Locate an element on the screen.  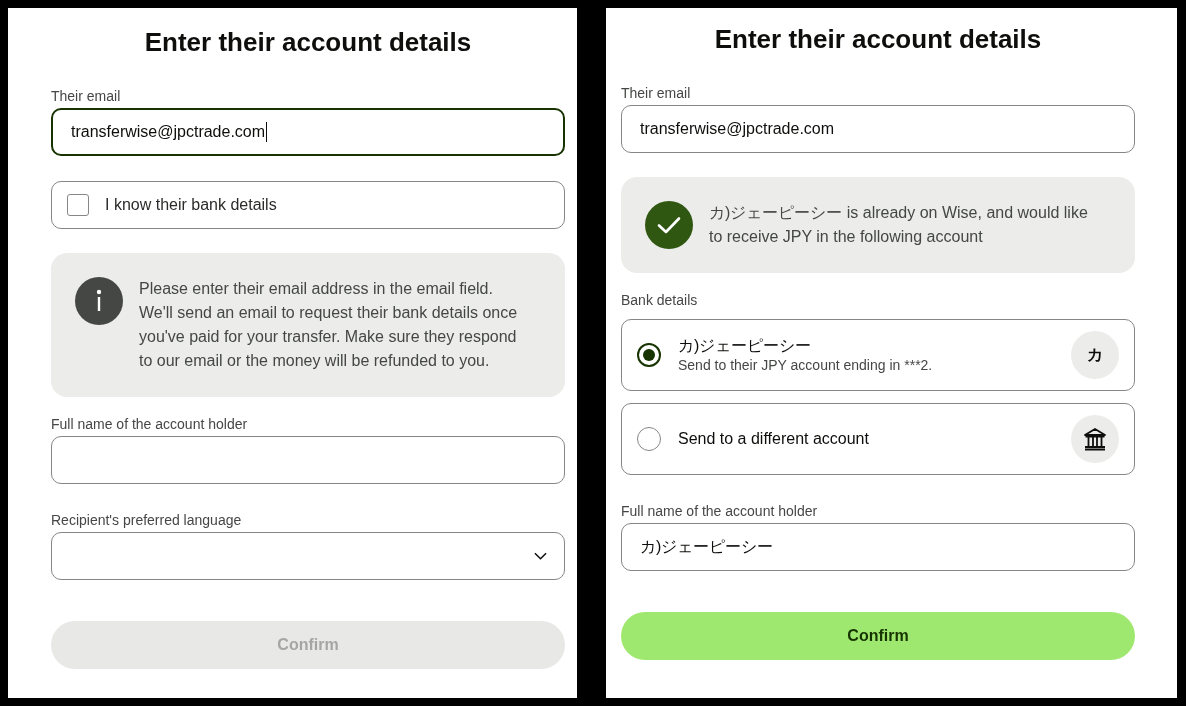
checkbox-option: I know their bank details is located at coordinates (308, 205).